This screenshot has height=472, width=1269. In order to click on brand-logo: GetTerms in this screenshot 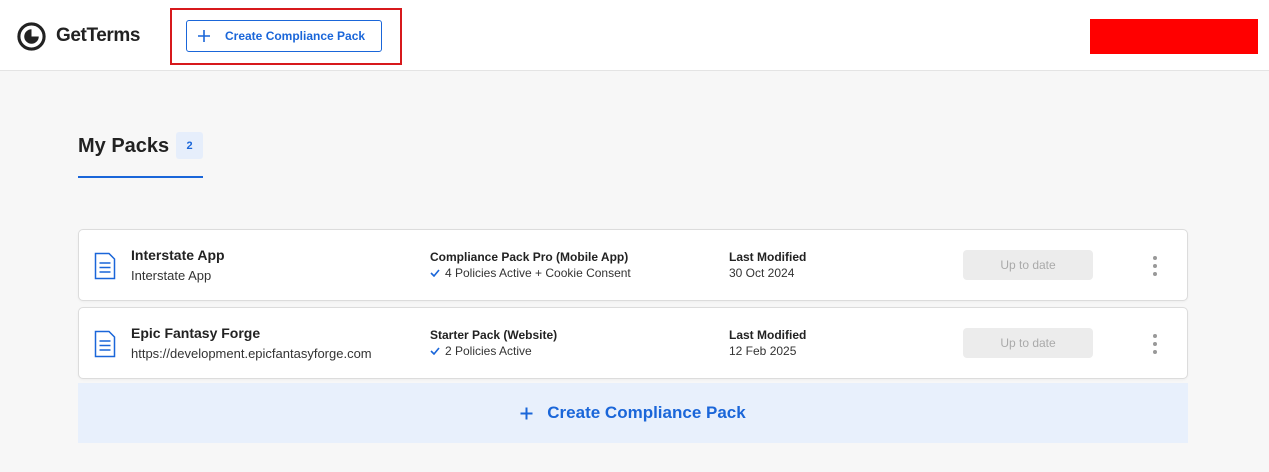, I will do `click(78, 36)`.